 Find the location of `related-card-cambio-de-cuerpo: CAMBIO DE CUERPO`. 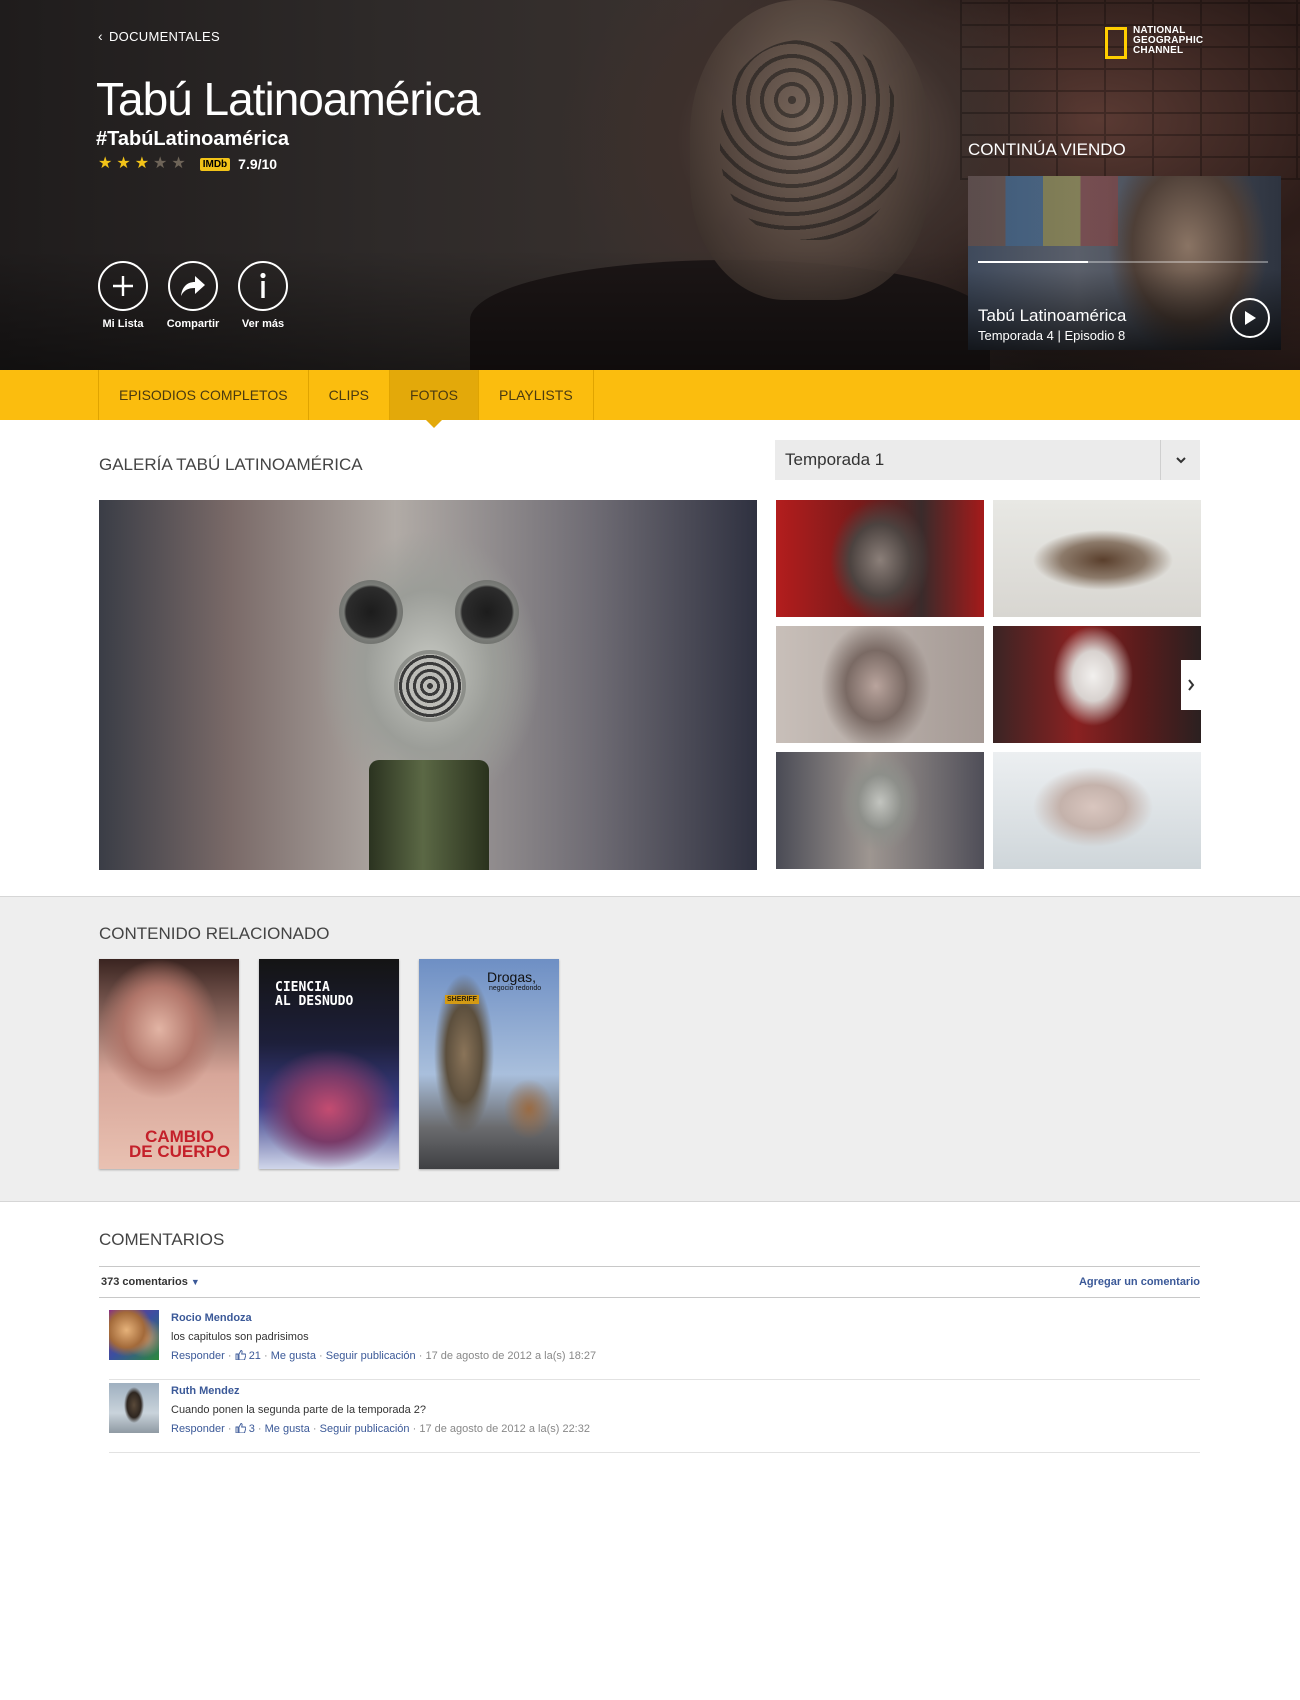

related-card-cambio-de-cuerpo: CAMBIO DE CUERPO is located at coordinates (169, 1064).